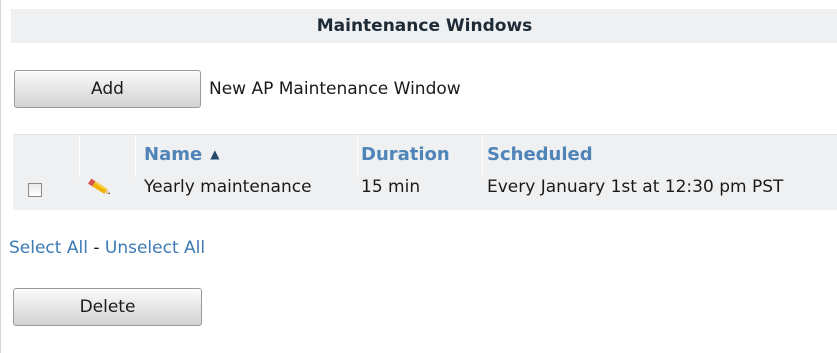 The width and height of the screenshot is (837, 353). Describe the element at coordinates (99, 187) in the screenshot. I see `pencil-edit-icon` at that location.